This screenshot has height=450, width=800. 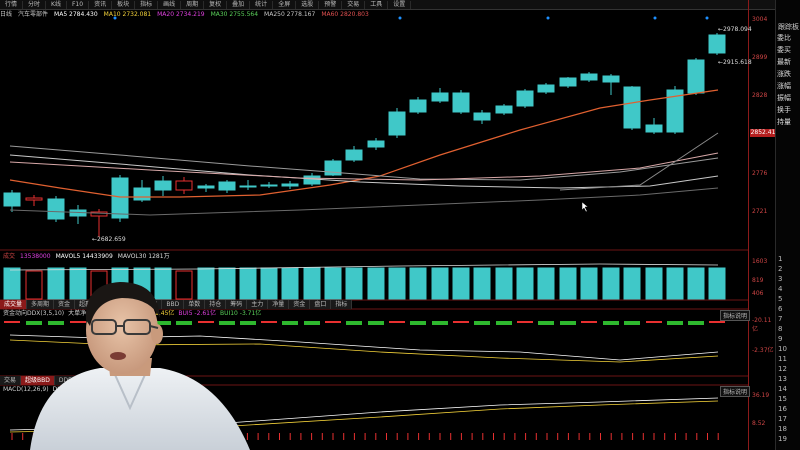 I want to click on row-number: 4, so click(x=780, y=289).